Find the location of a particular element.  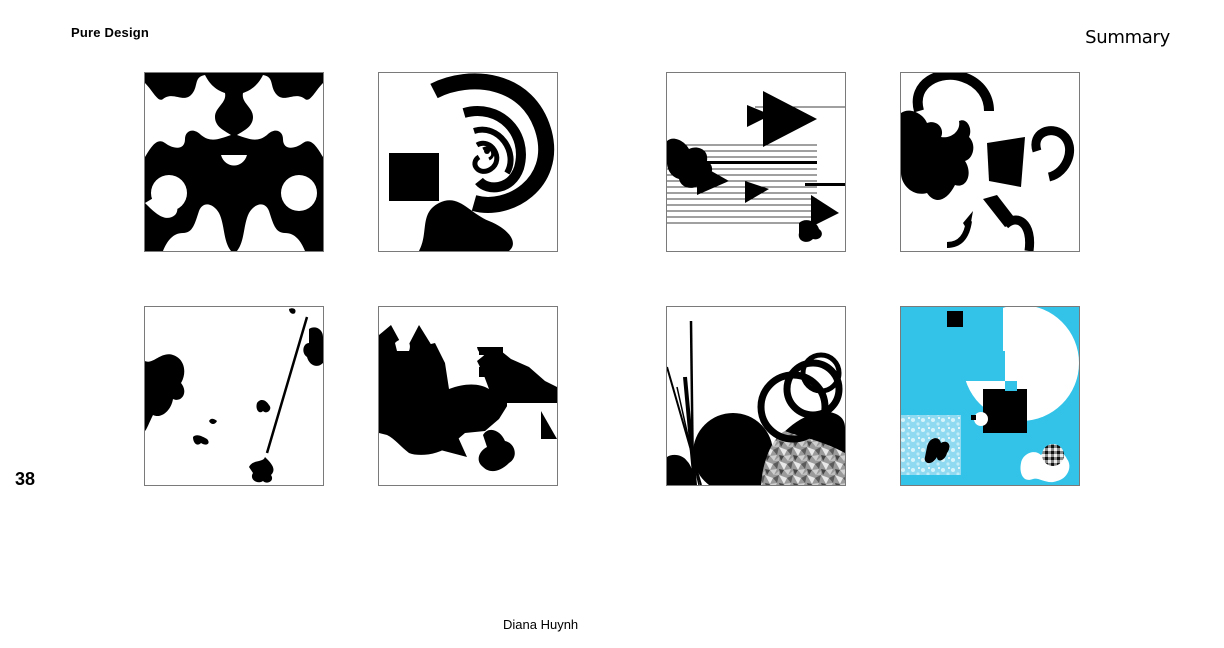

broken-rings-artwork is located at coordinates (988, 162).